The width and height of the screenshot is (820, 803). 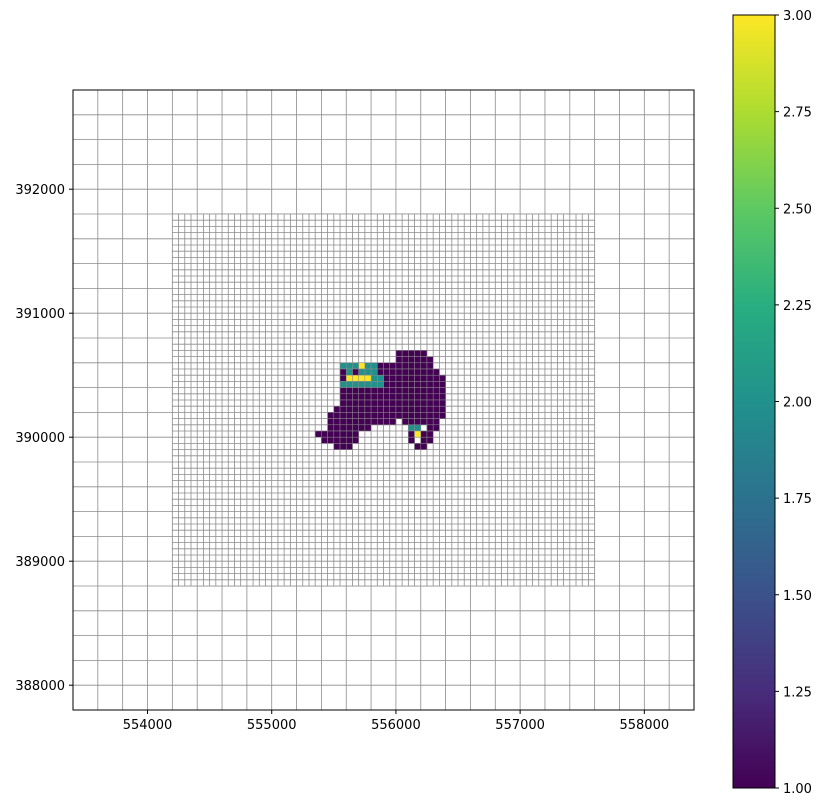 What do you see at coordinates (797, 789) in the screenshot?
I see `colorbar-tick-label: 1.00` at bounding box center [797, 789].